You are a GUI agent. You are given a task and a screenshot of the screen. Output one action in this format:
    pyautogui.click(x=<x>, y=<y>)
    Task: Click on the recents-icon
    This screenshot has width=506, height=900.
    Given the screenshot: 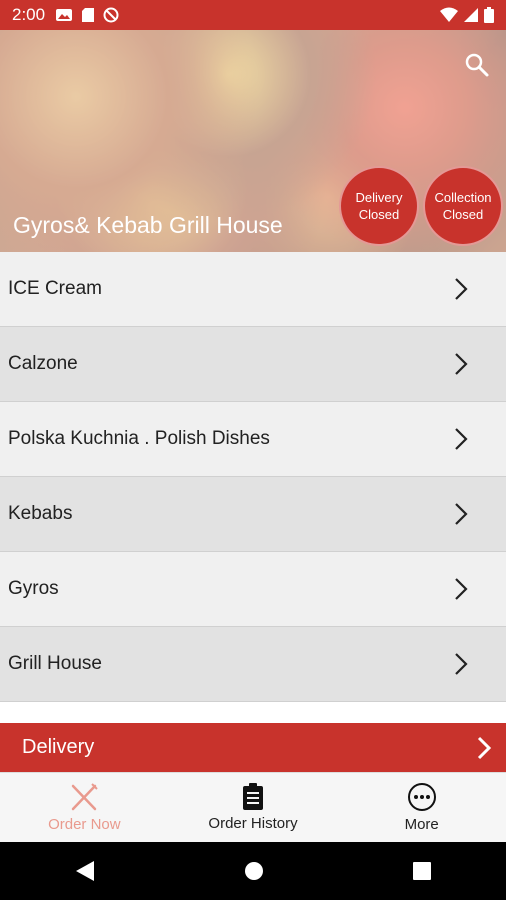 What is the action you would take?
    pyautogui.click(x=422, y=871)
    